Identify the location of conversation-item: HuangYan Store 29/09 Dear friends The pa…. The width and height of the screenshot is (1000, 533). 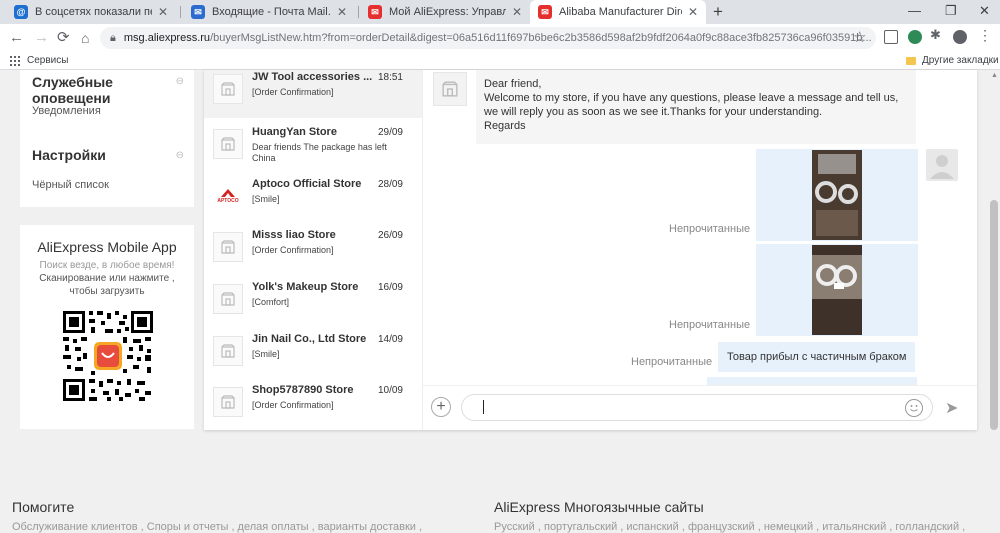
(313, 147).